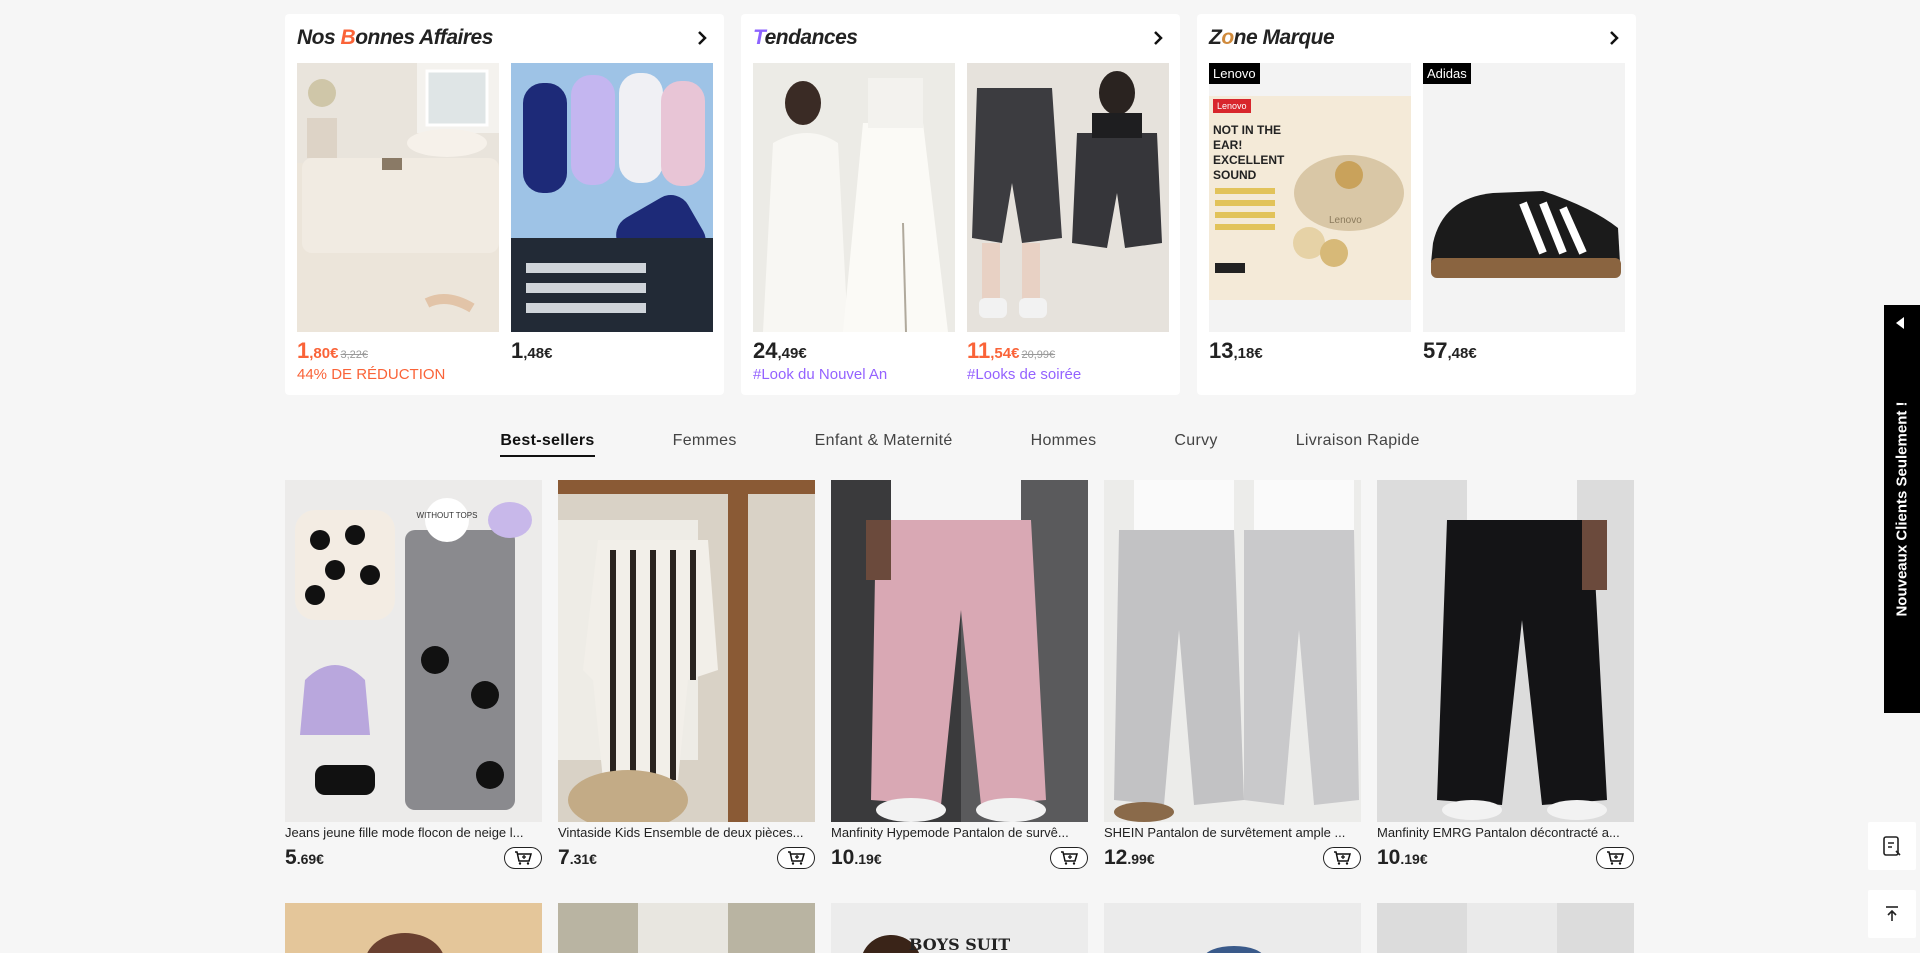 The width and height of the screenshot is (1920, 953). Describe the element at coordinates (447, 515) in the screenshot. I see `without-tops-label: WITHOUT TOPS` at that location.